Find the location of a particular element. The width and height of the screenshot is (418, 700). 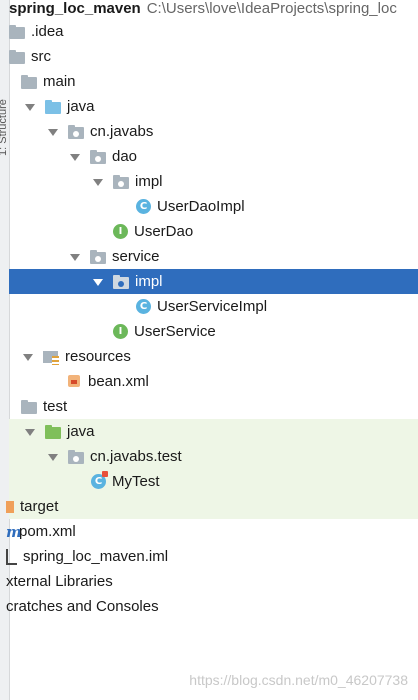

maven-icon: m is located at coordinates (14, 531).